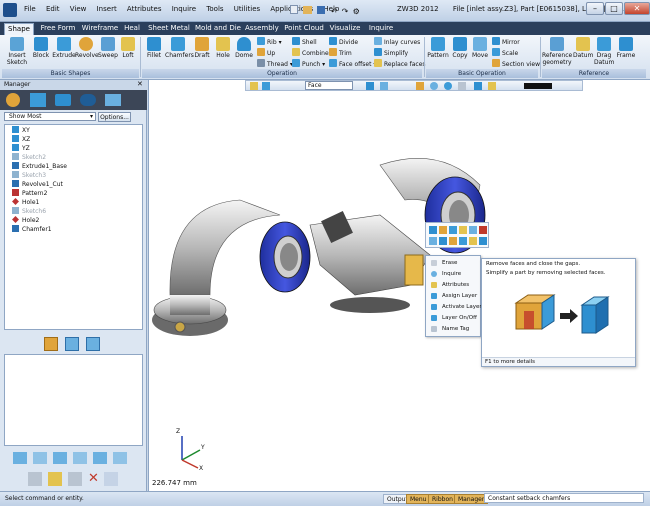  What do you see at coordinates (334, 11) in the screenshot?
I see `undo-icon: ↶` at bounding box center [334, 11].